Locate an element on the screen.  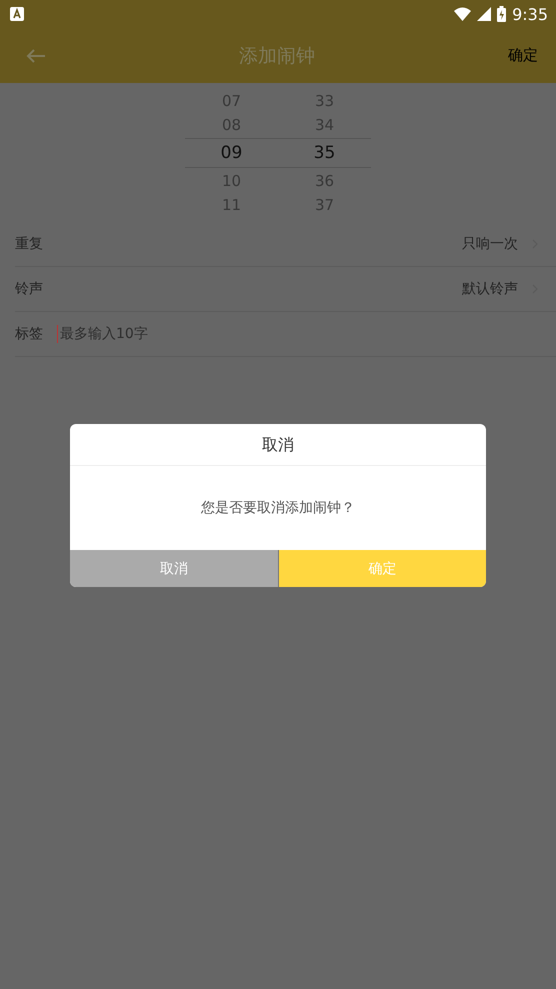
confirm-button: 确定 is located at coordinates (382, 568).